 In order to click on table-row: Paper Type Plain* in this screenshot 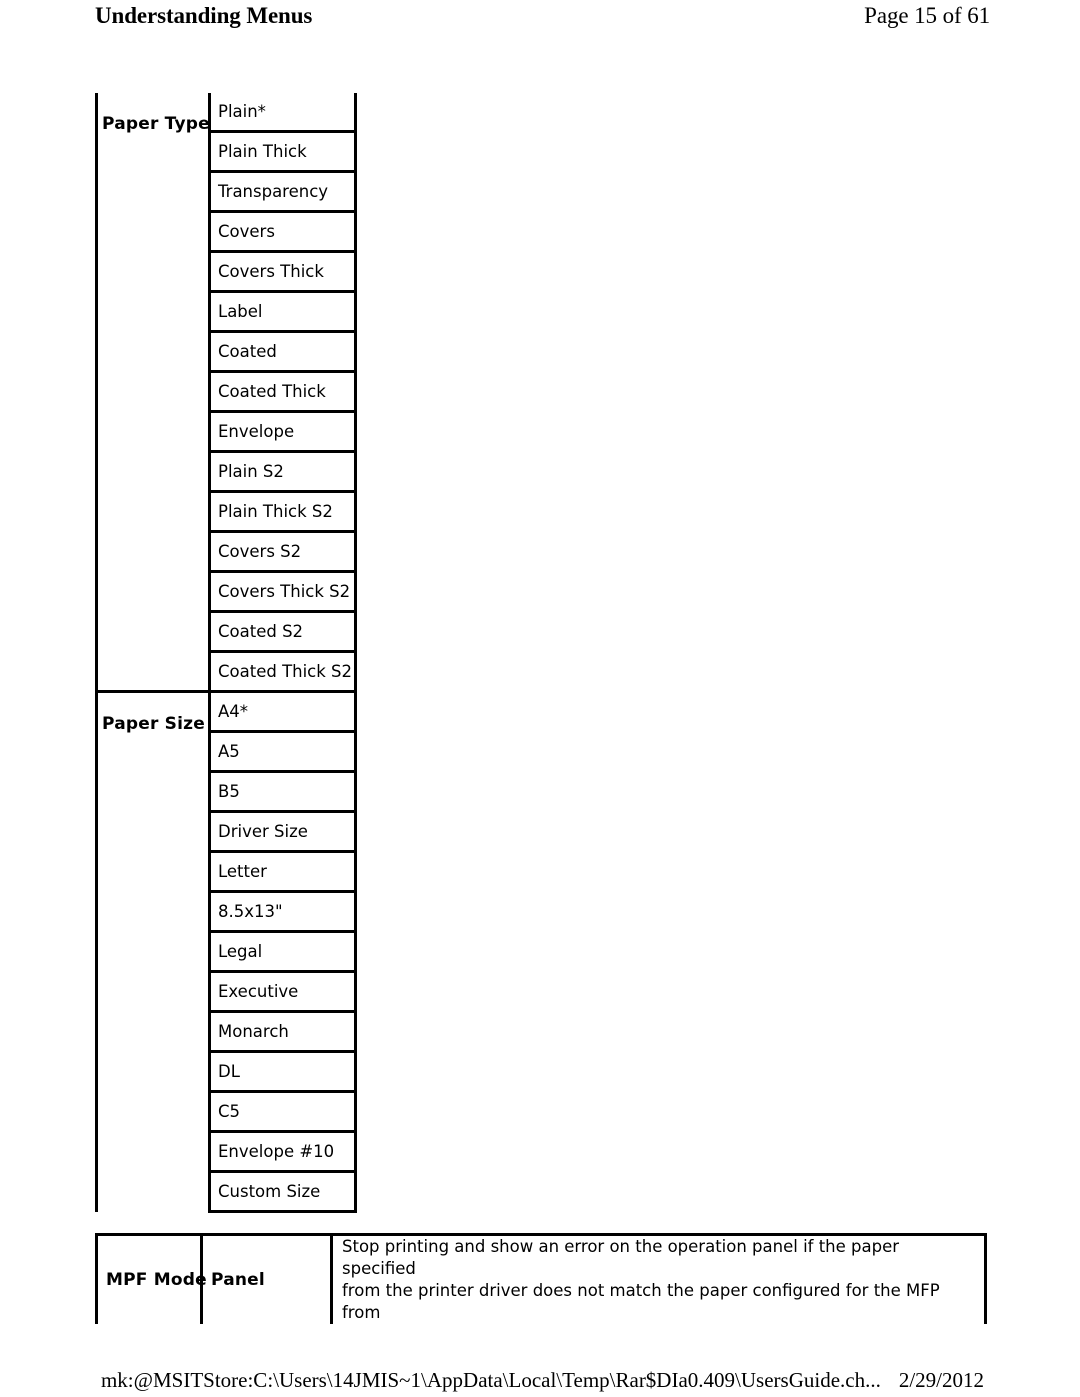, I will do `click(226, 392)`.